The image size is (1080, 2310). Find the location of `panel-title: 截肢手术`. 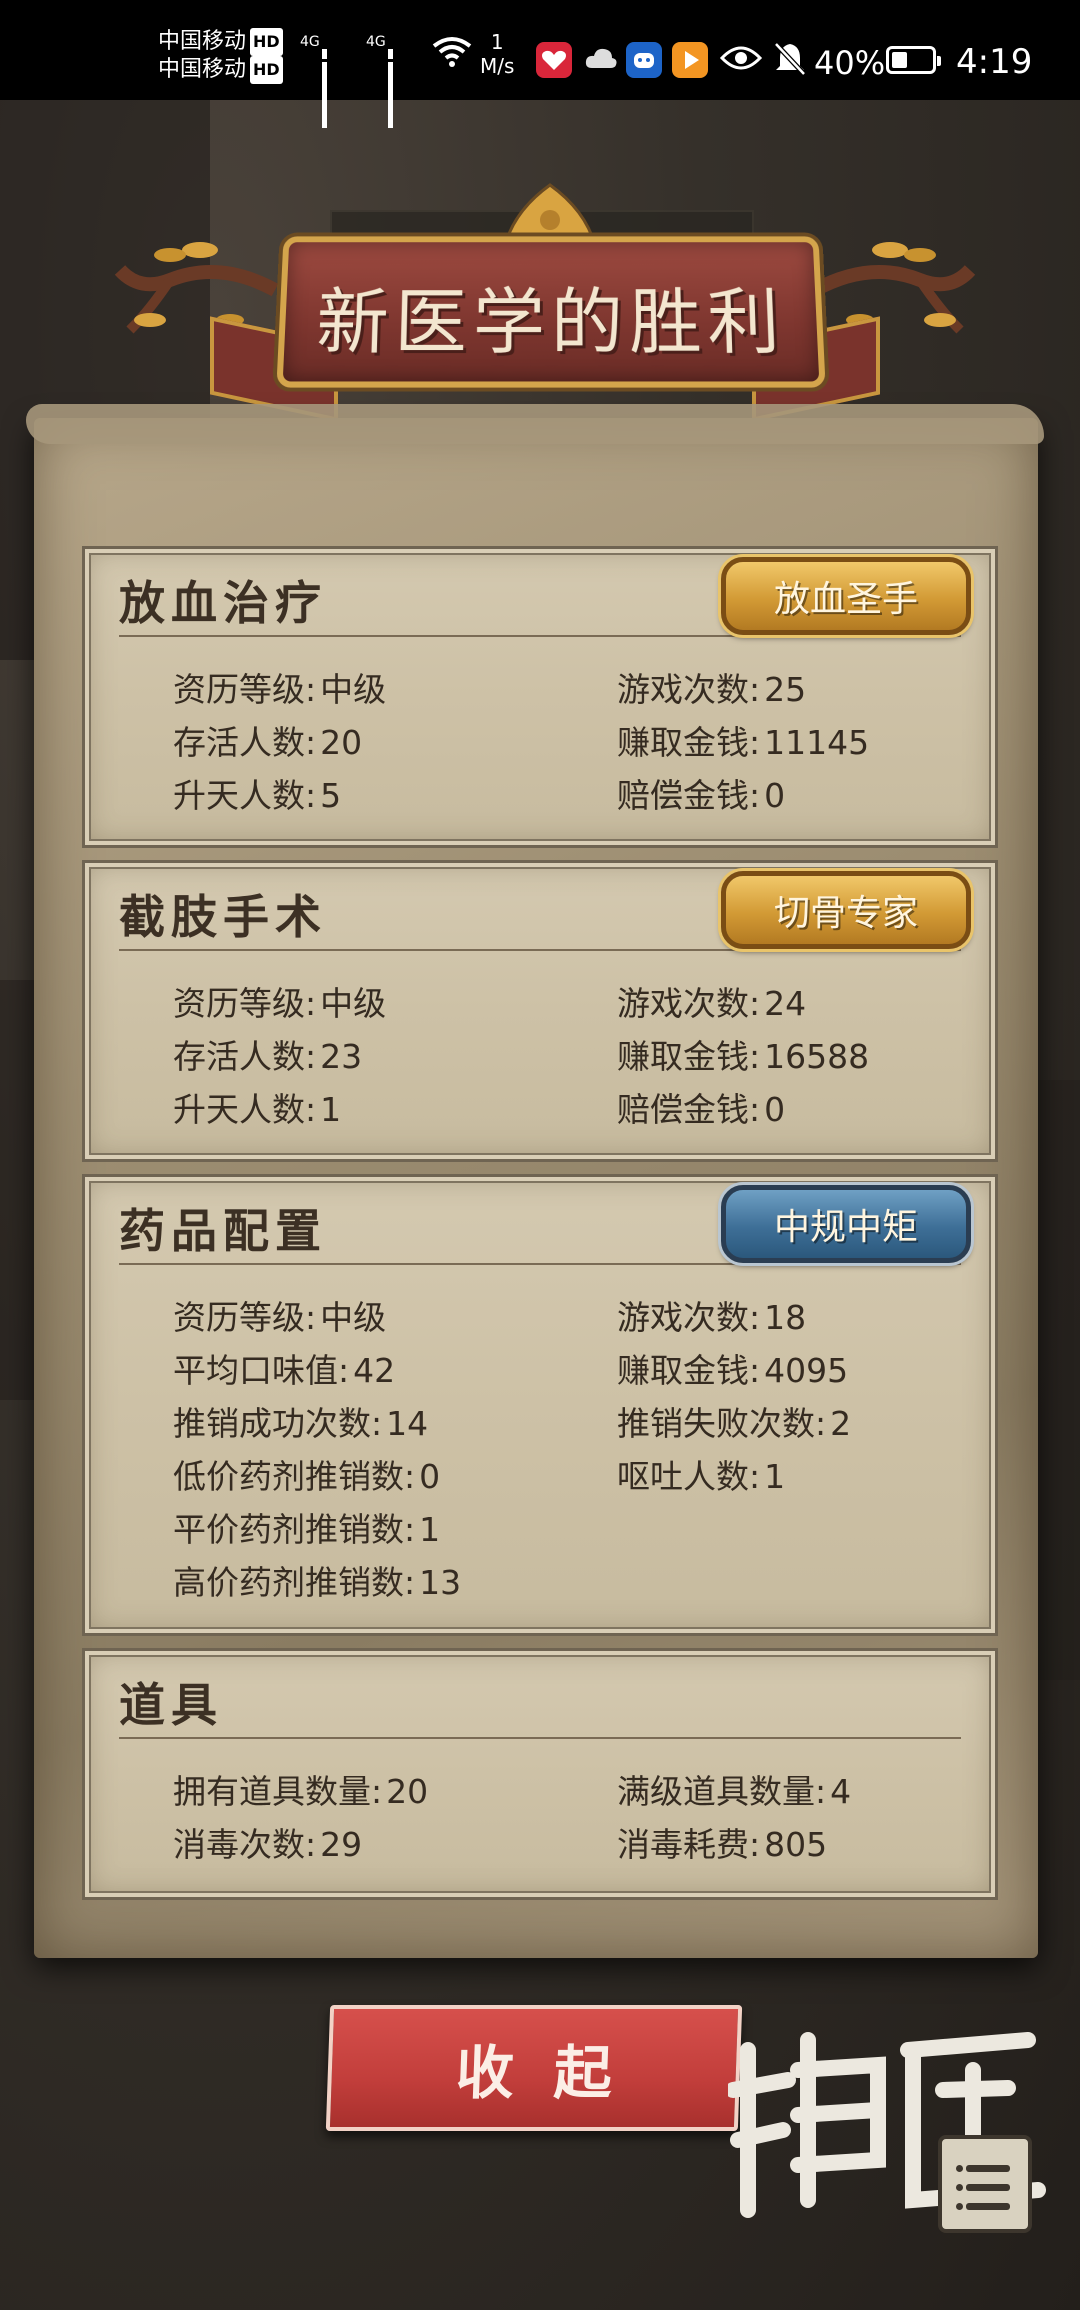

panel-title: 截肢手术 is located at coordinates (223, 917).